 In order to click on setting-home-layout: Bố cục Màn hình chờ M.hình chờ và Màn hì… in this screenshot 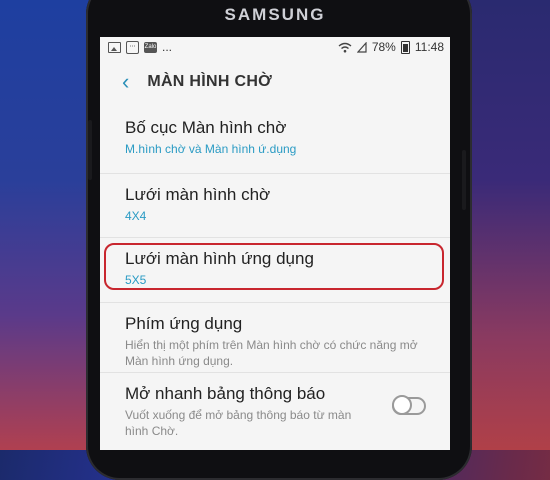, I will do `click(275, 134)`.